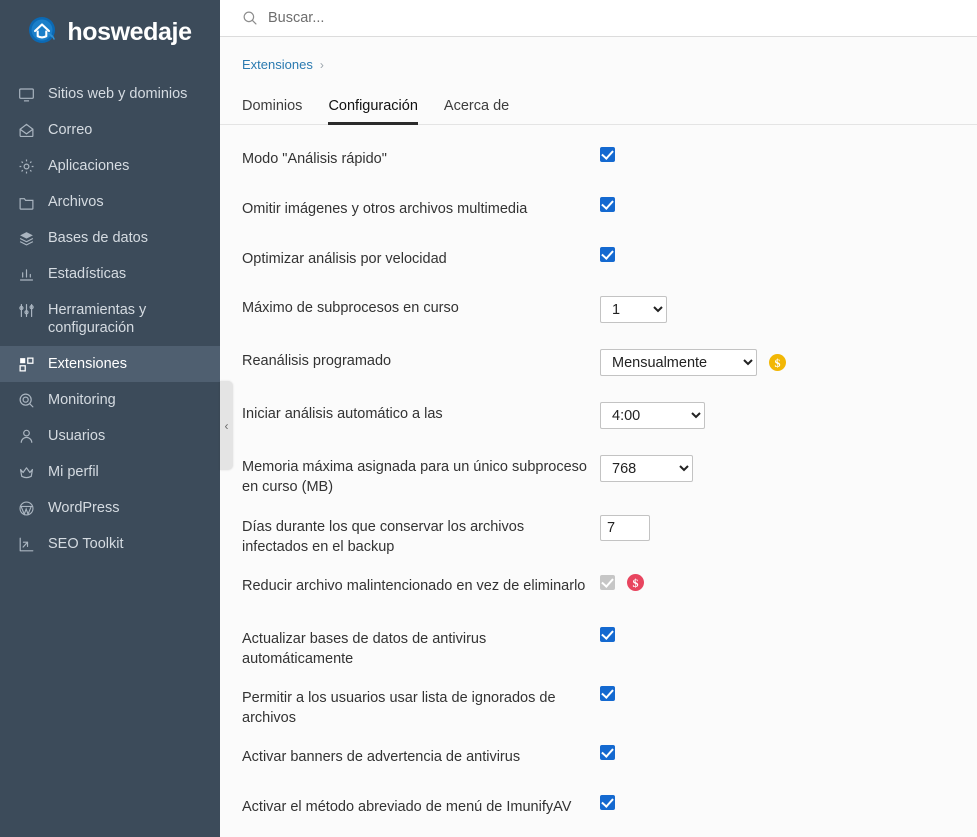 Image resolution: width=977 pixels, height=837 pixels. Describe the element at coordinates (26, 508) in the screenshot. I see `wordpress-icon` at that location.